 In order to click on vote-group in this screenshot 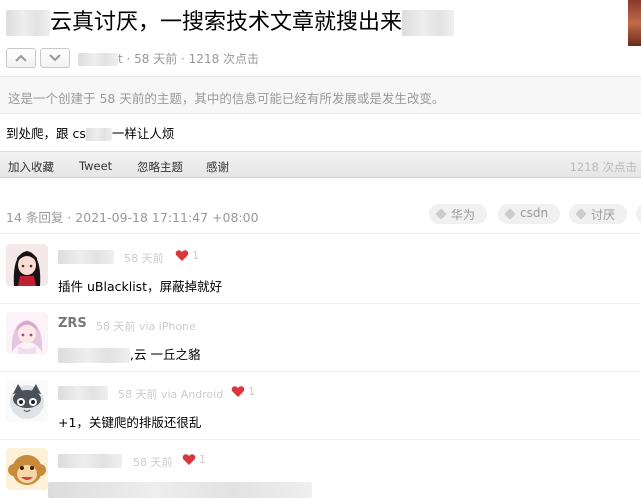, I will do `click(38, 58)`.